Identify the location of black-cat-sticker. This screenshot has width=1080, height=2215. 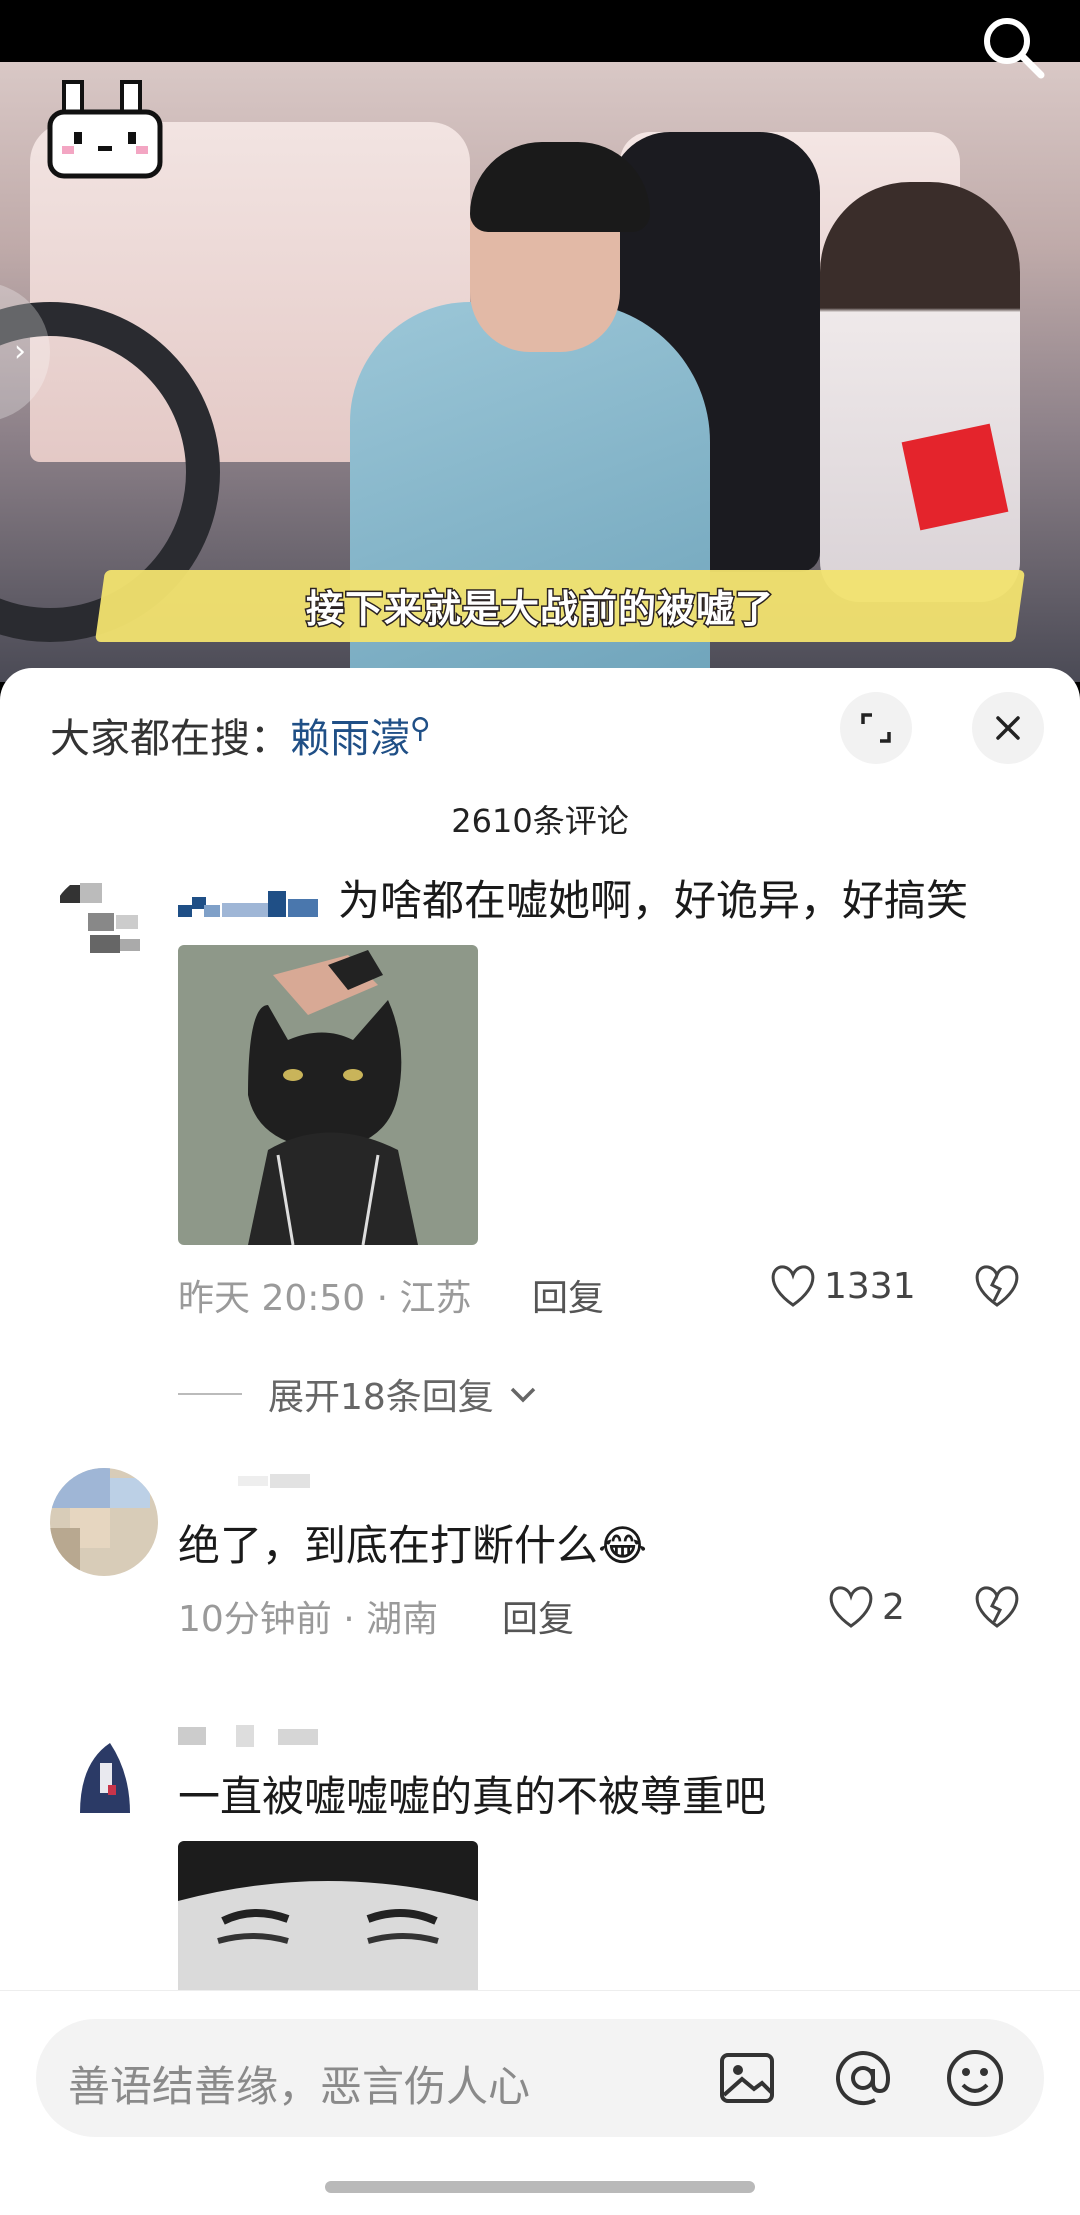
(328, 1095).